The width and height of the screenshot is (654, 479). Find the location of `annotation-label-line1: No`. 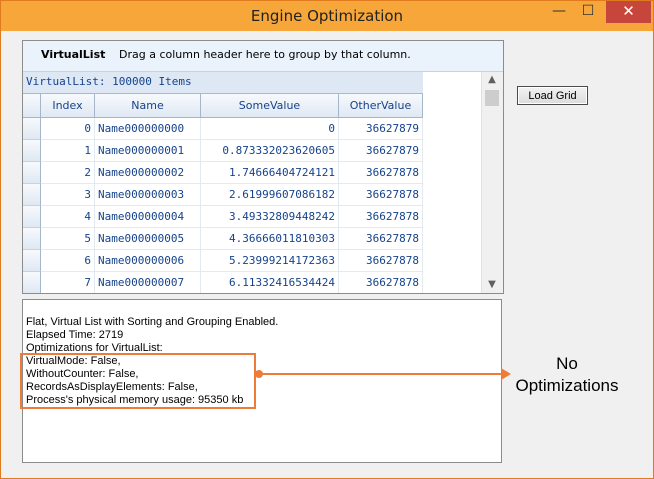

annotation-label-line1: No is located at coordinates (567, 363).